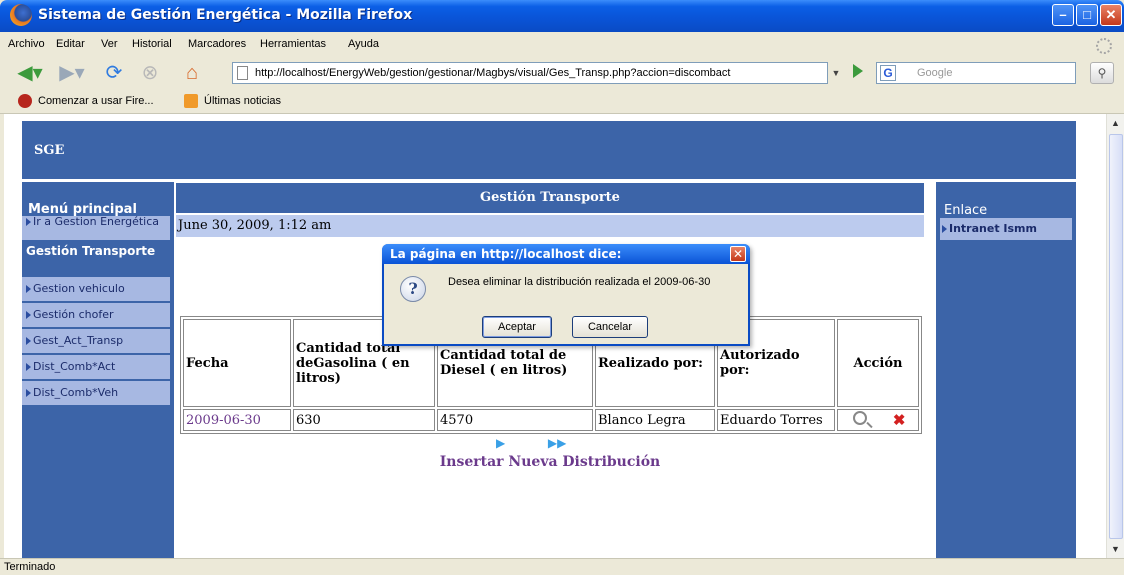 Image resolution: width=1124 pixels, height=575 pixels. Describe the element at coordinates (836, 73) in the screenshot. I see `url-dropdown-button: ▼` at that location.